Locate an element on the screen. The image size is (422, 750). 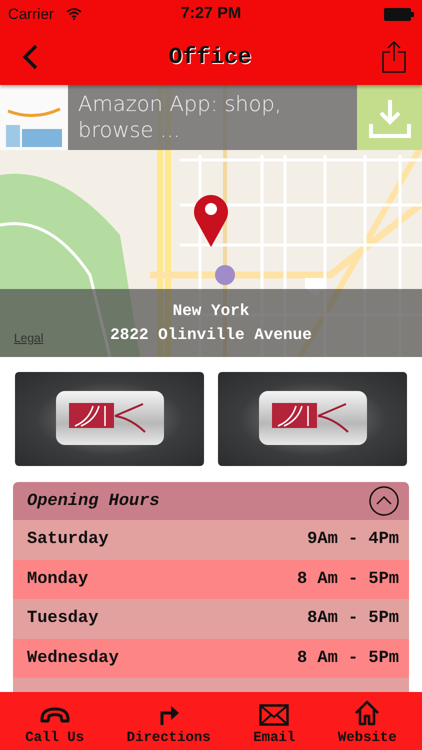
wifi-icon is located at coordinates (74, 14).